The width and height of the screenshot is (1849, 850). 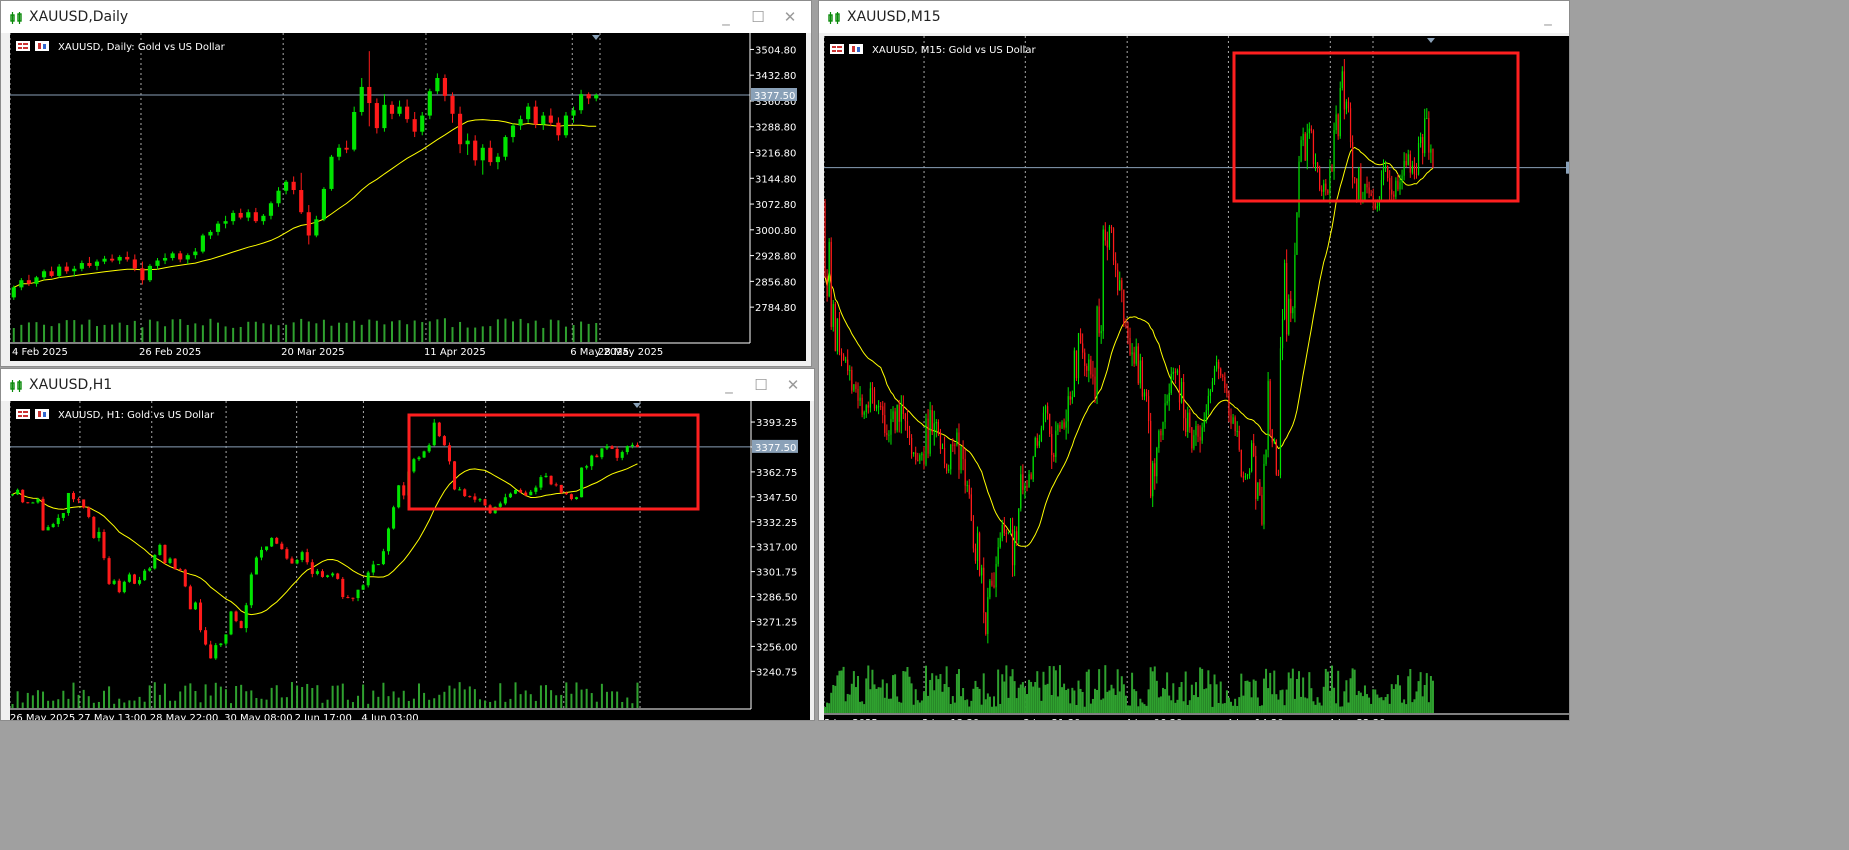 What do you see at coordinates (776, 523) in the screenshot?
I see `price-tick-label: 3332.25` at bounding box center [776, 523].